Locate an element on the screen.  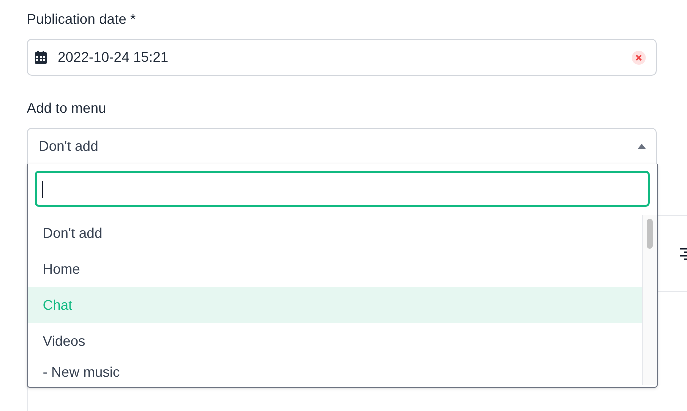
date-value: 2022-10-24 15:21 is located at coordinates (113, 57).